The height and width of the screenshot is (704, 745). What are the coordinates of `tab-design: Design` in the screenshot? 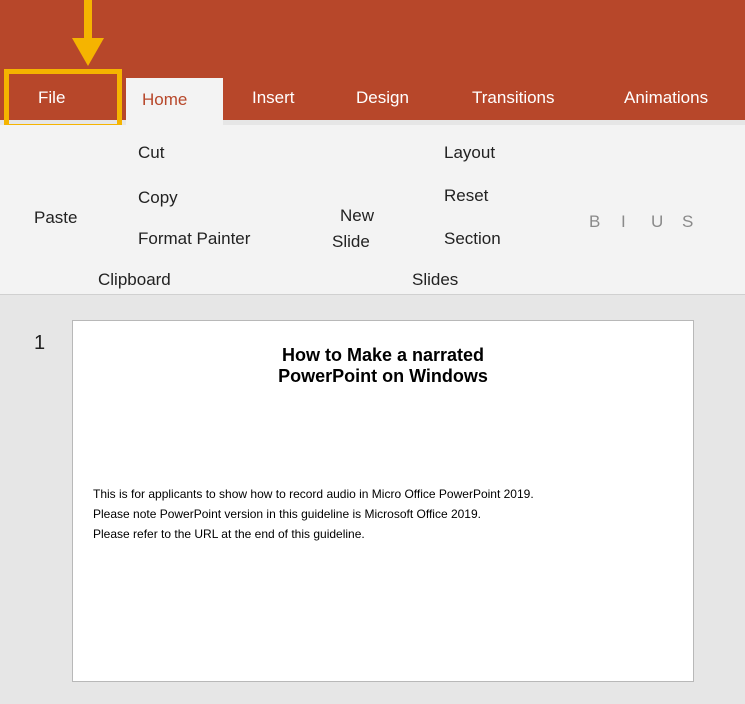 It's located at (382, 98).